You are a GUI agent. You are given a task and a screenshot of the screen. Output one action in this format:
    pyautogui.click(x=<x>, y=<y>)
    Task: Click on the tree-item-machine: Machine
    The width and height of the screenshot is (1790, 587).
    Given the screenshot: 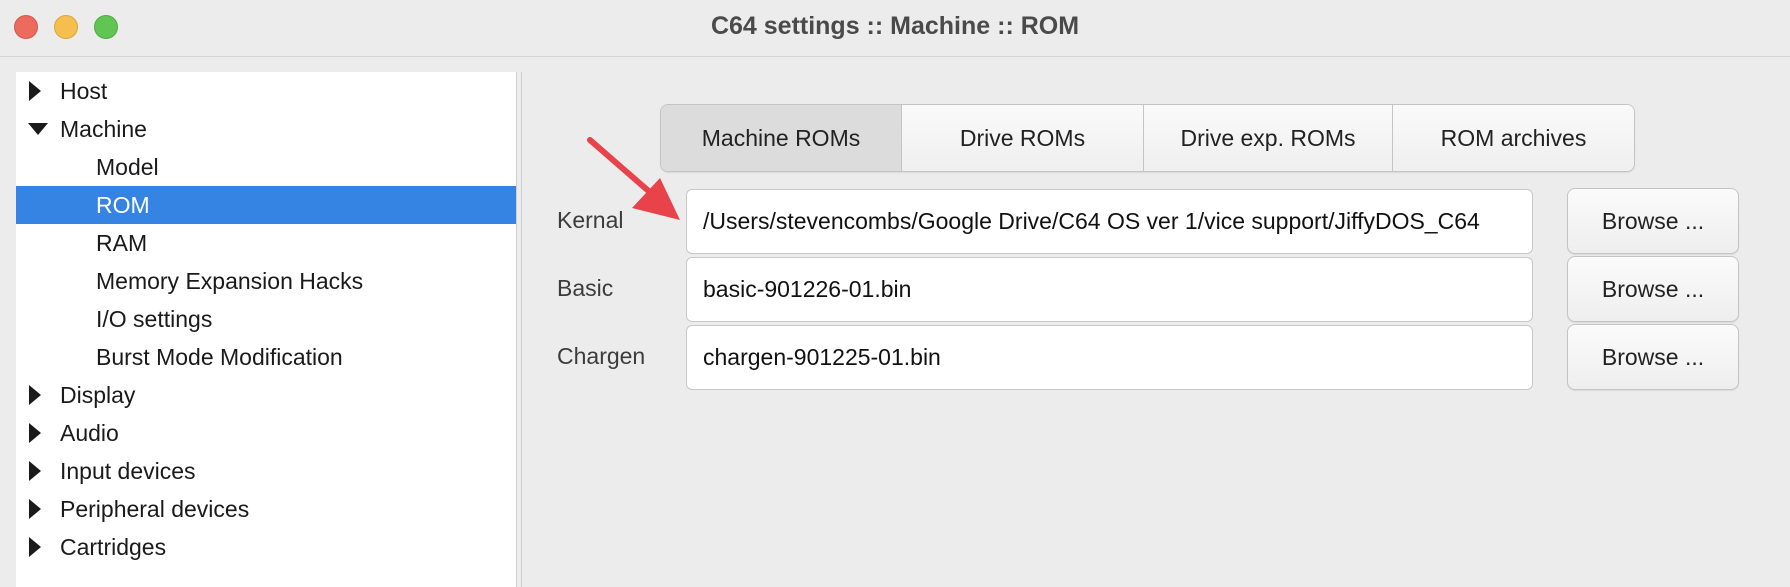 What is the action you would take?
    pyautogui.click(x=266, y=129)
    